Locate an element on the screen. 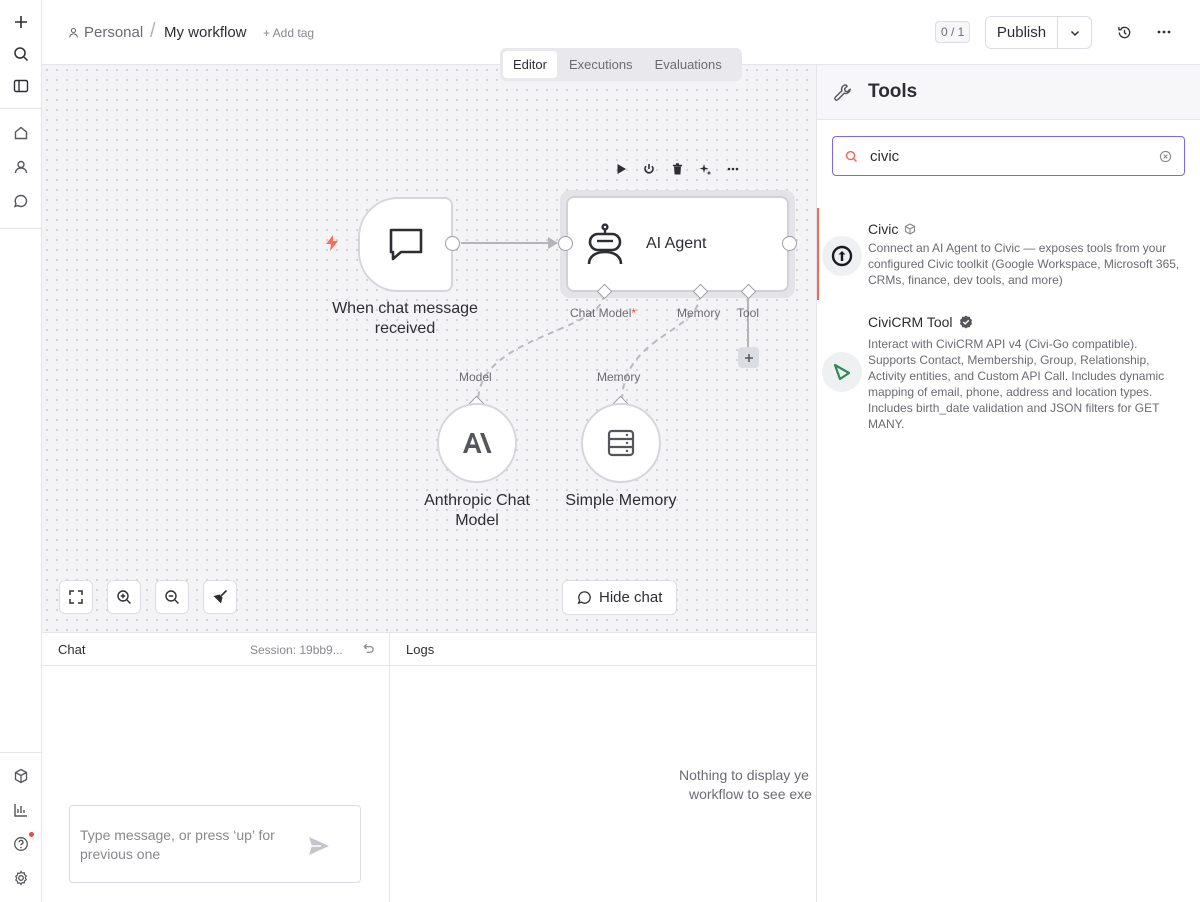  user-icon is located at coordinates (21, 167).